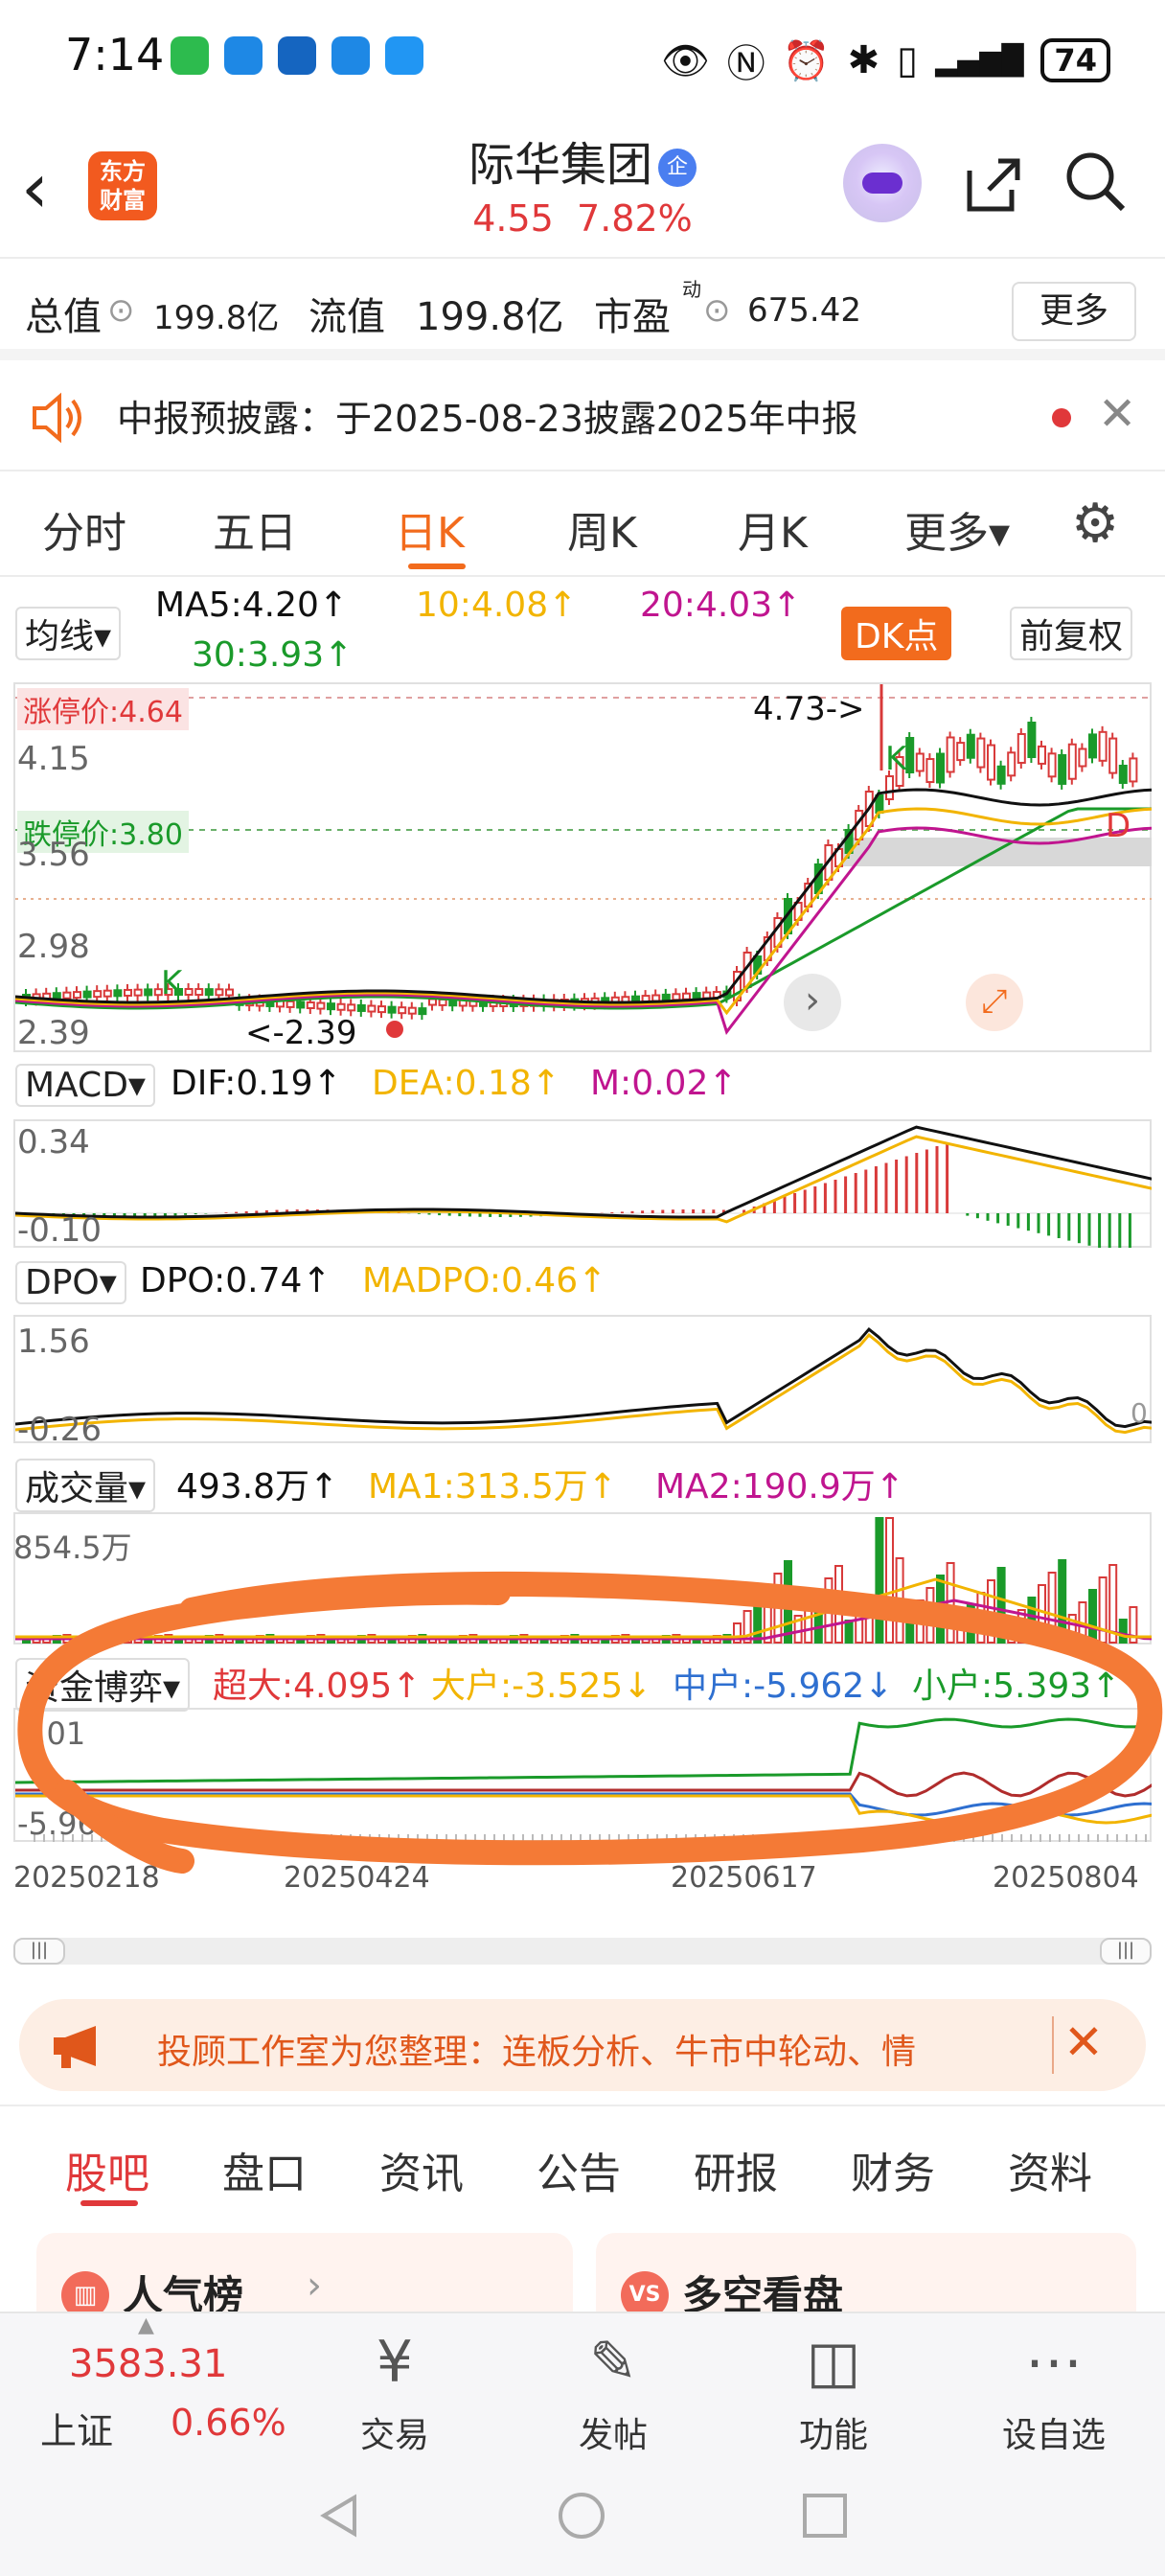 The height and width of the screenshot is (2576, 1165). Describe the element at coordinates (897, 633) in the screenshot. I see `dk-point-button: DK点` at that location.